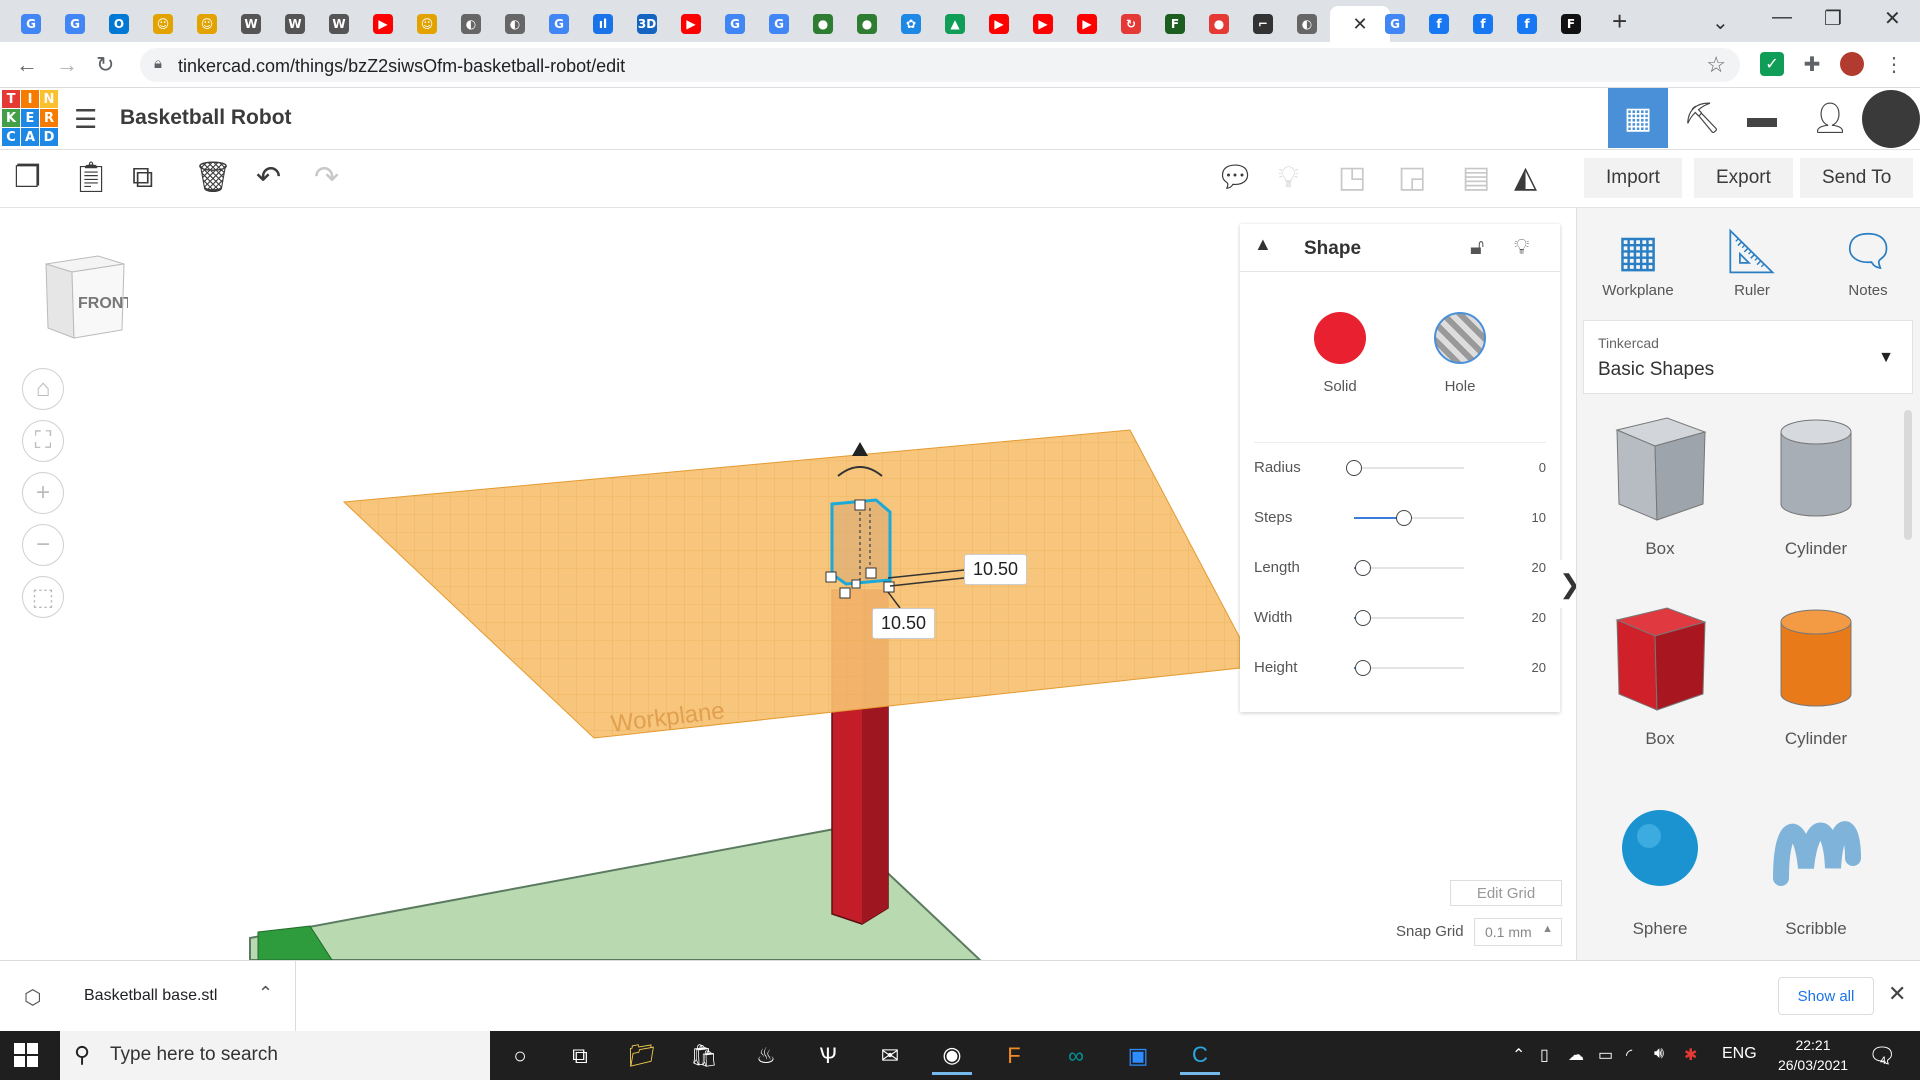 This screenshot has height=1080, width=1920. Describe the element at coordinates (766, 1056) in the screenshot. I see `steam-icon: ♨` at that location.